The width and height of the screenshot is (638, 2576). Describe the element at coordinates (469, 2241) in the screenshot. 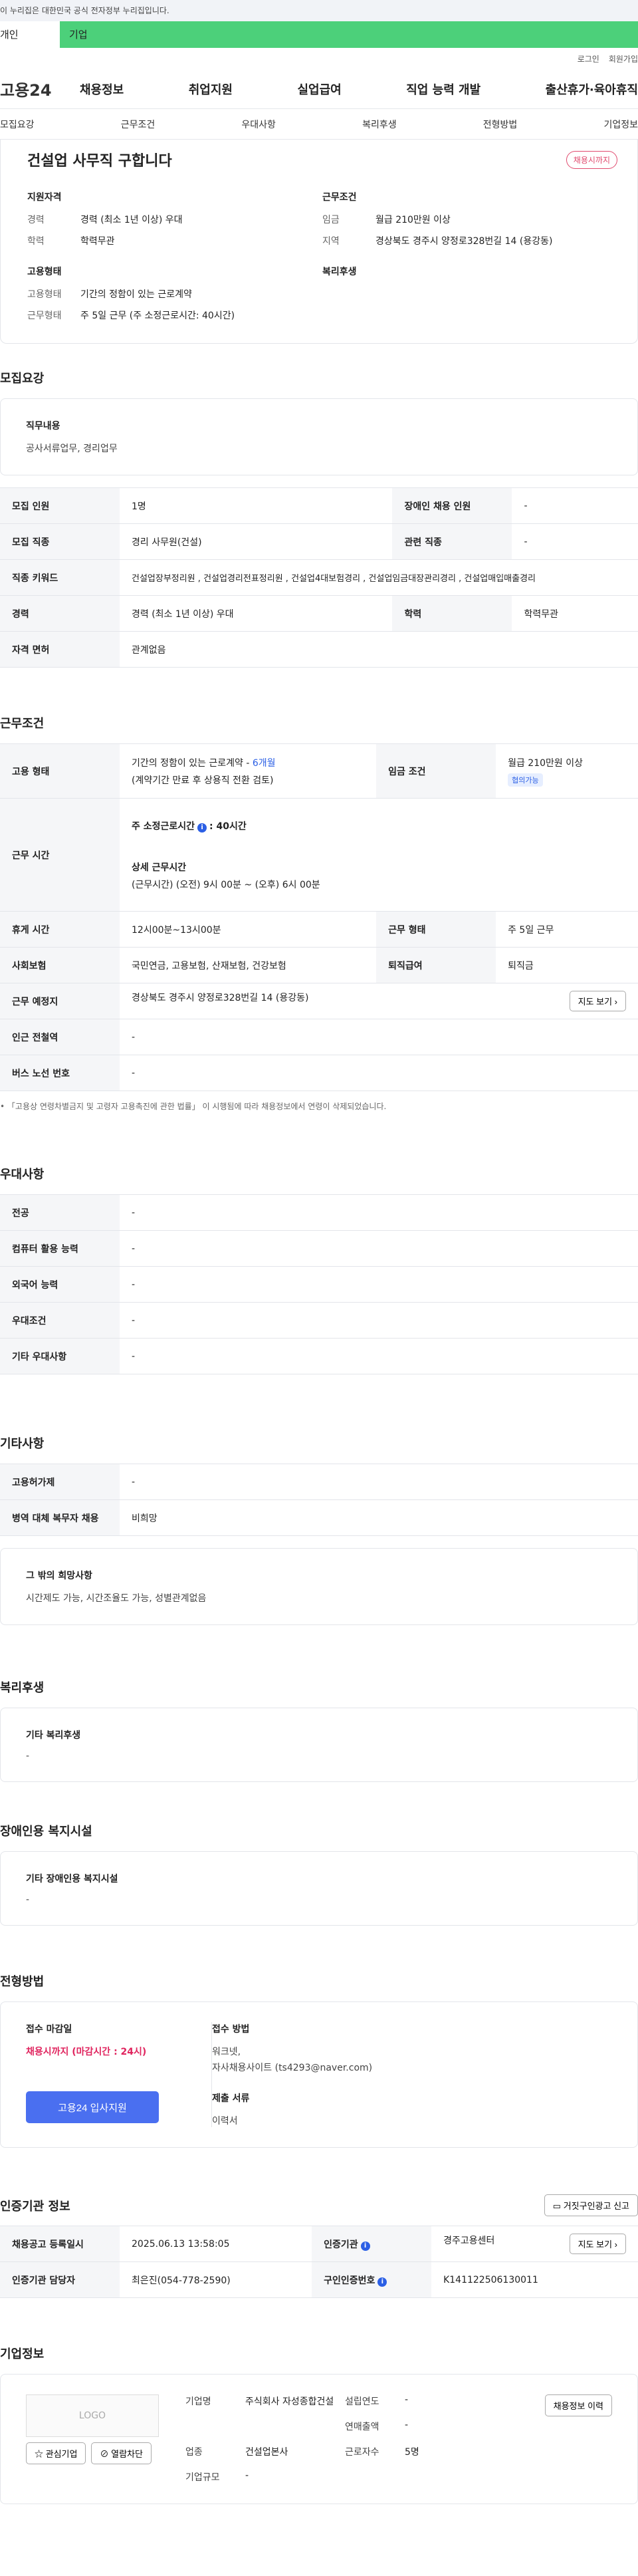

I see `agency-value: 경주고용센터` at that location.